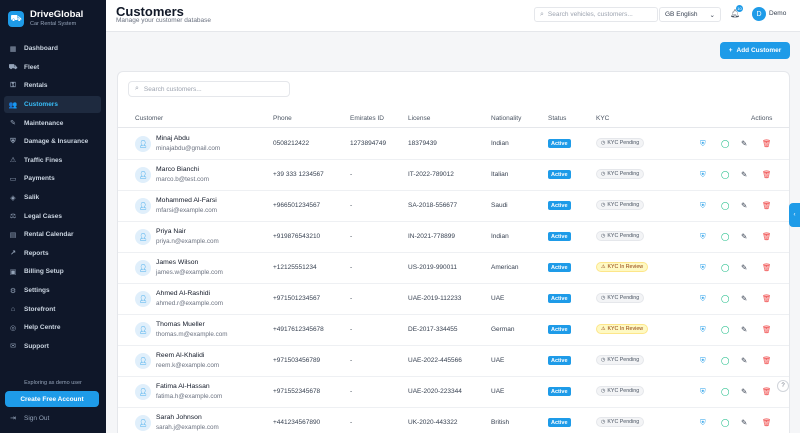  Describe the element at coordinates (143, 206) in the screenshot. I see `customer-avatar-icon: 👤︎` at that location.